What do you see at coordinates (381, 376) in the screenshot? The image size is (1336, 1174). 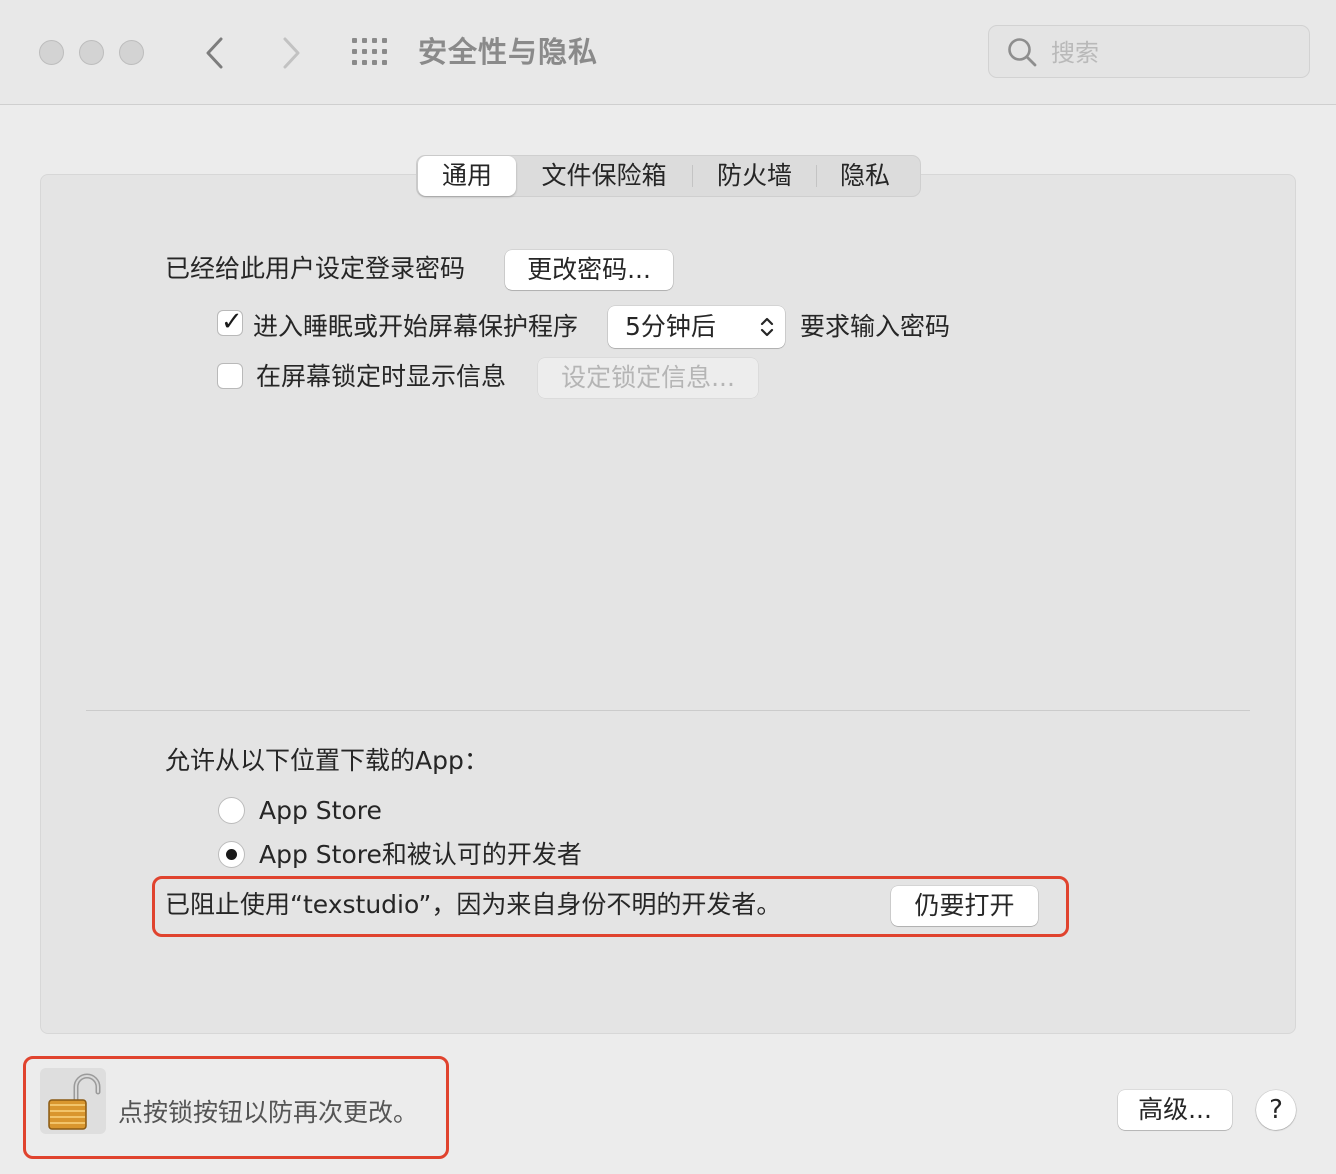 I see `show-lock-message-label: 在屏幕锁定时显示信息` at bounding box center [381, 376].